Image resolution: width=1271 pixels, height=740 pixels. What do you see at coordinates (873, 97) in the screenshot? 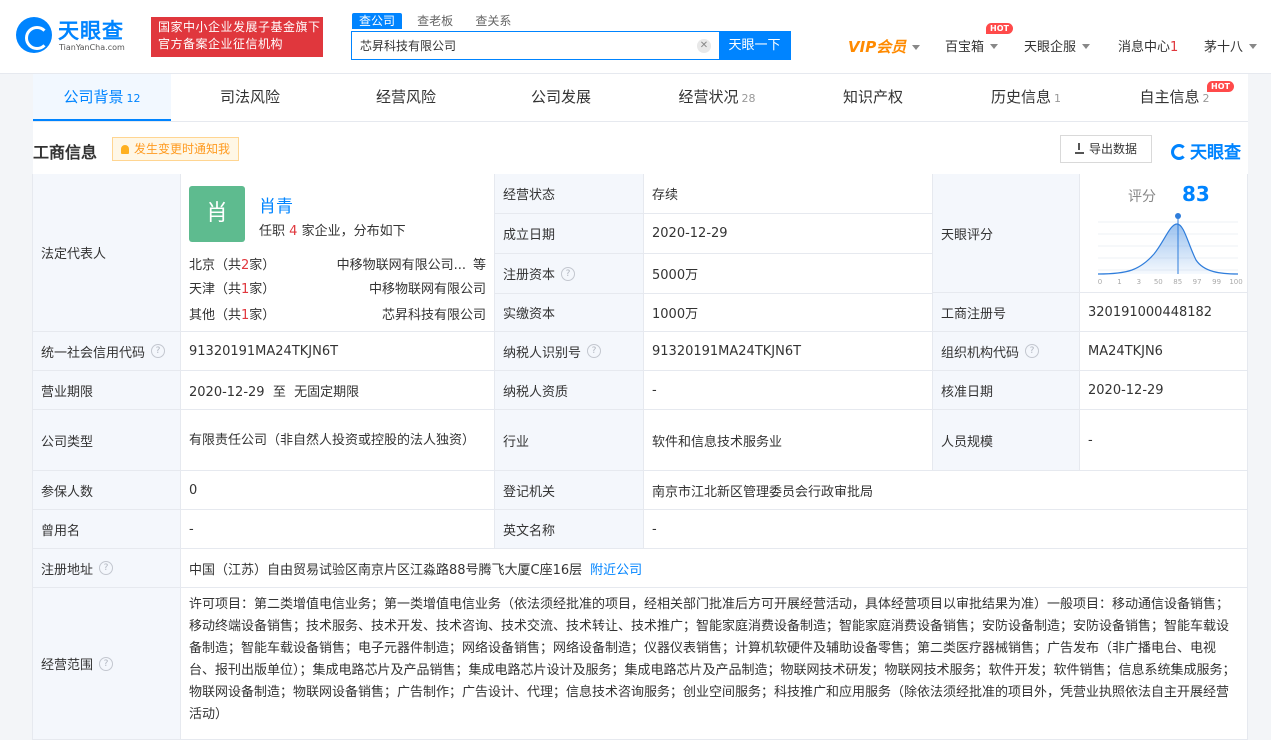
I see `tab-intellectual-property: 知识产权` at bounding box center [873, 97].